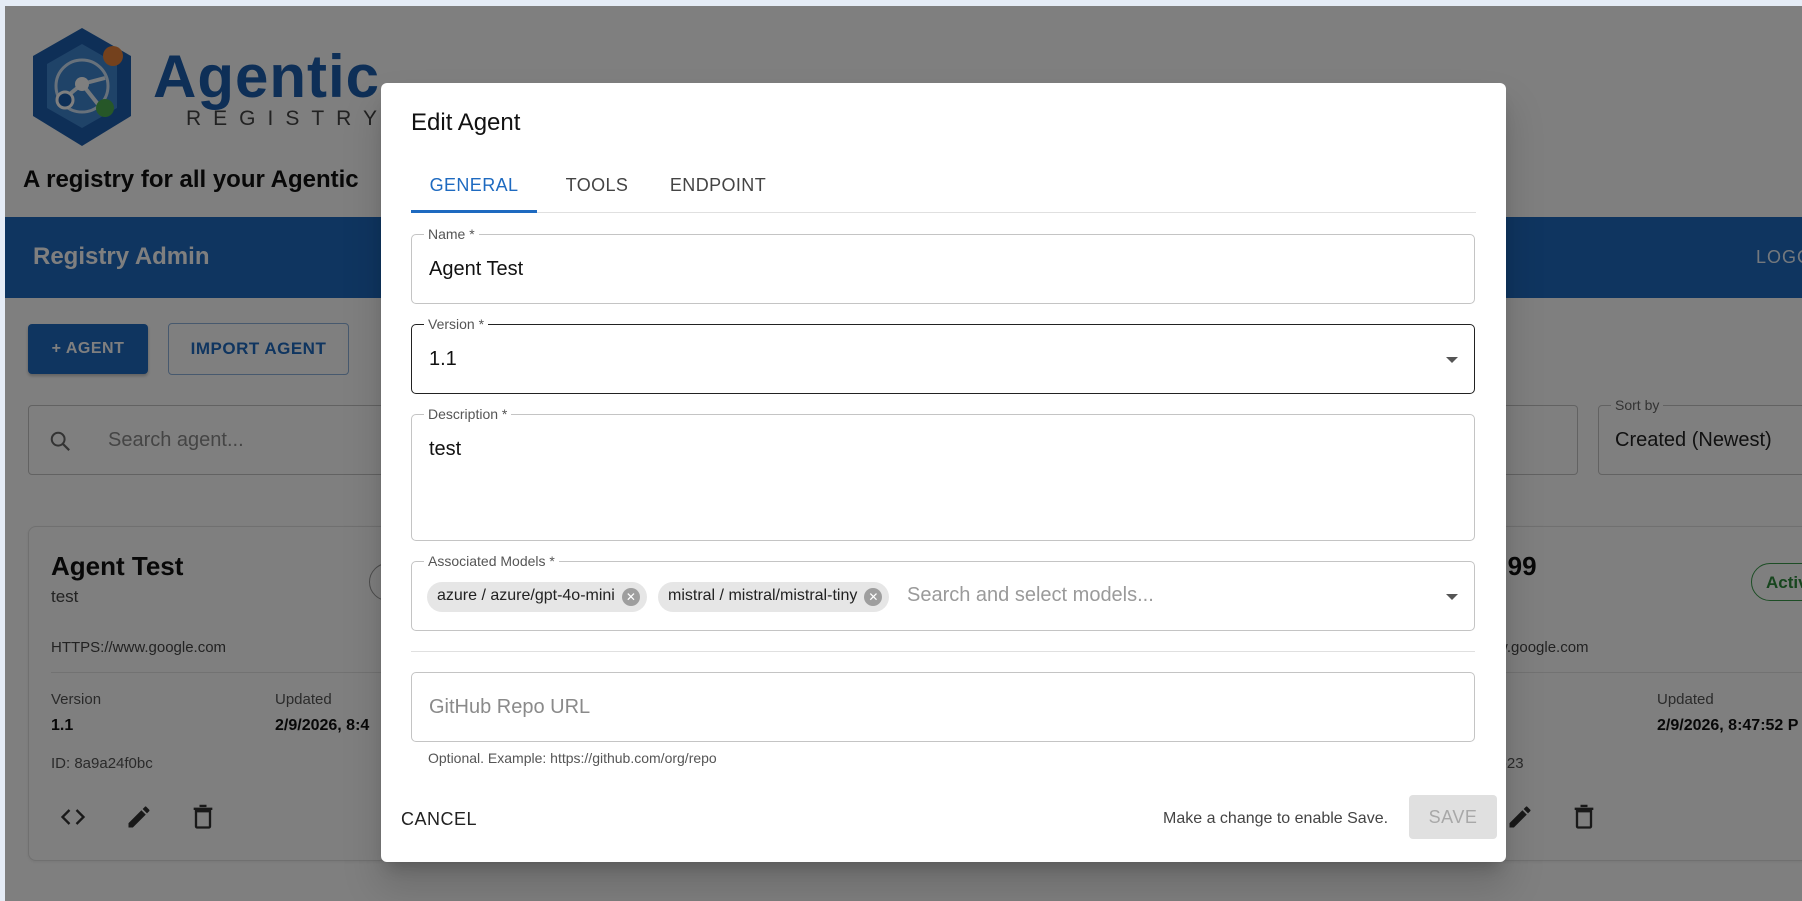 The height and width of the screenshot is (901, 1802). What do you see at coordinates (943, 707) in the screenshot?
I see `github-url-field: GitHub Repo URL` at bounding box center [943, 707].